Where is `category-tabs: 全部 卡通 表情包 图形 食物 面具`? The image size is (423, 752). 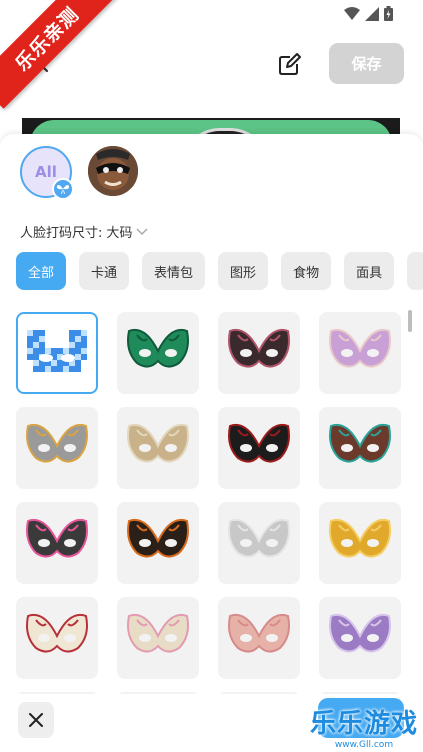 category-tabs: 全部 卡通 表情包 图形 食物 面具 is located at coordinates (219, 271).